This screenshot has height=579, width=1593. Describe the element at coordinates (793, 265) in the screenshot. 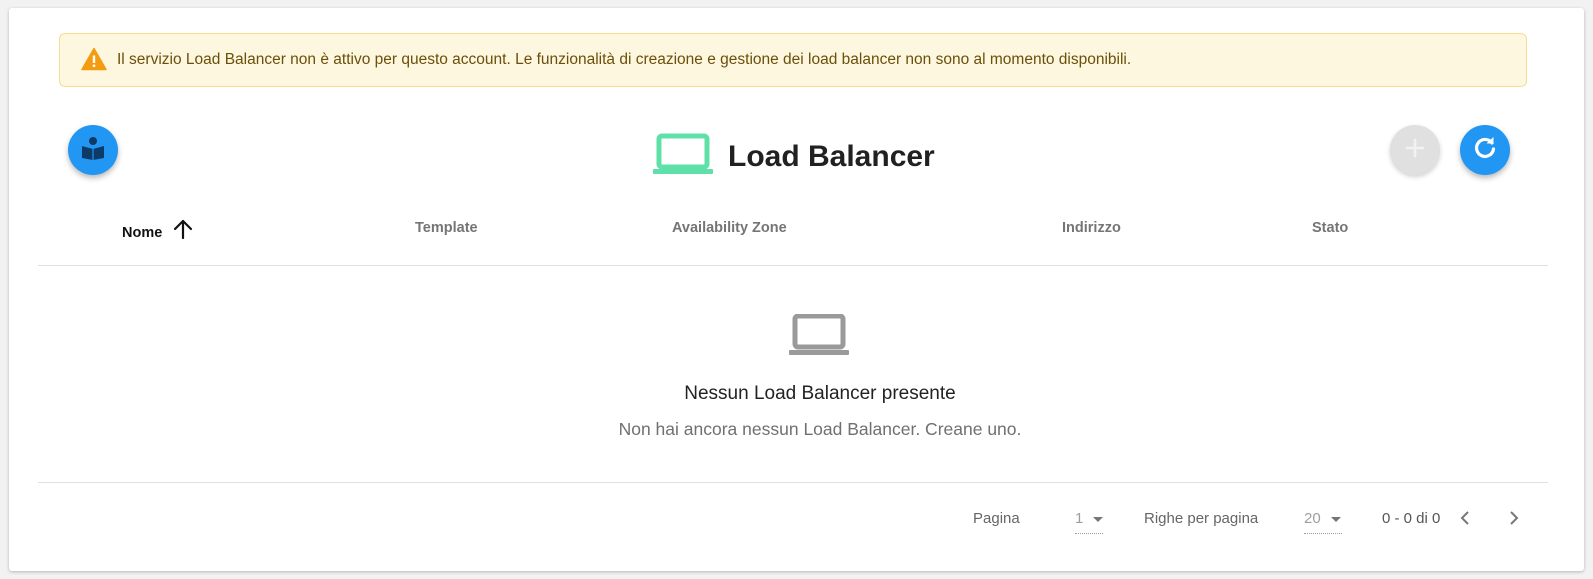

I see `header-divider` at that location.